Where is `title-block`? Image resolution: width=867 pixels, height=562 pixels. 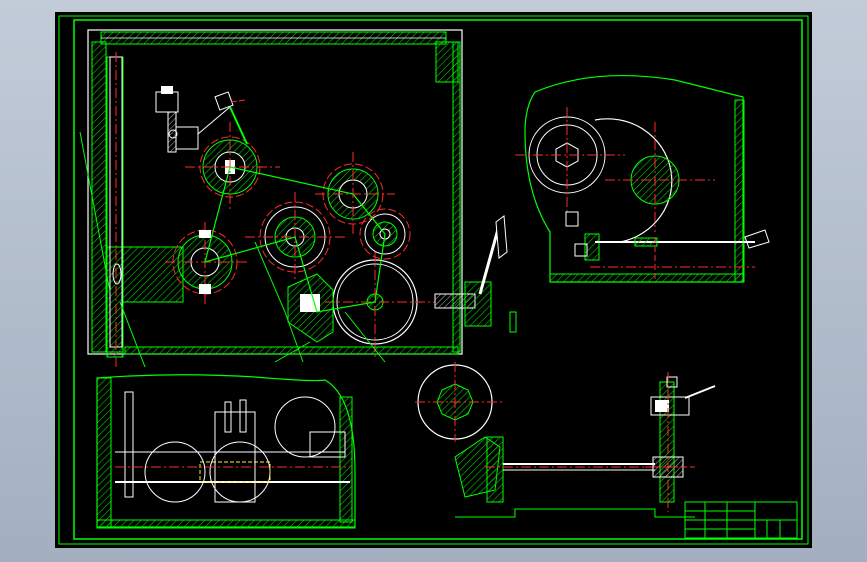 title-block is located at coordinates (741, 520).